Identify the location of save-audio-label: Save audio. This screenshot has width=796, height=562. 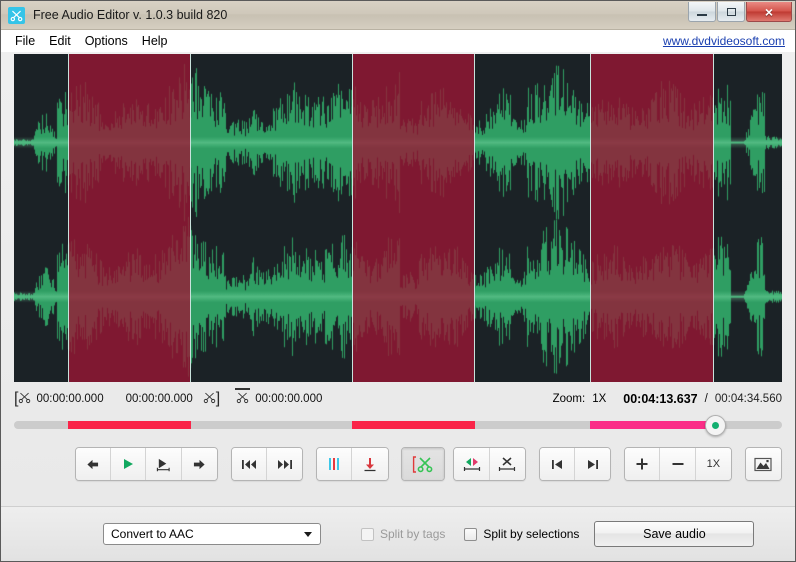
(674, 534).